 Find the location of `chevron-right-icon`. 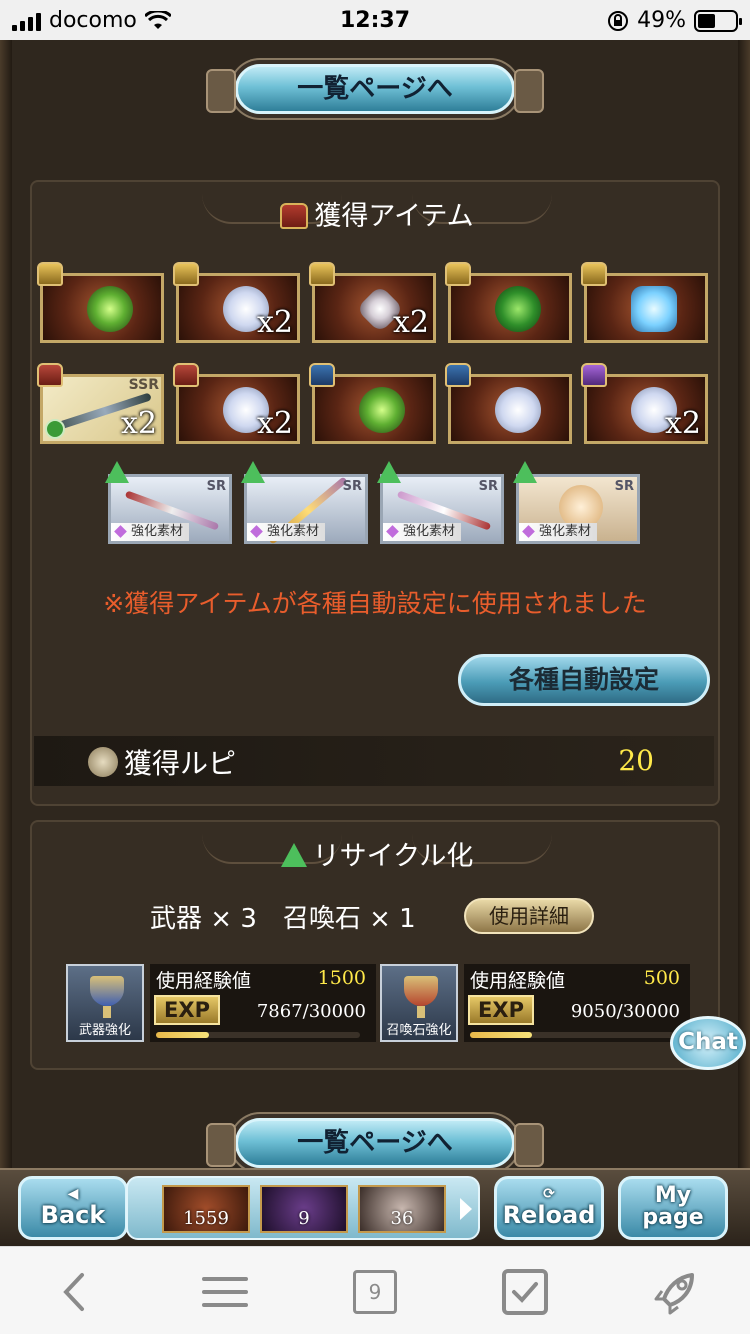

chevron-right-icon is located at coordinates (466, 1209).